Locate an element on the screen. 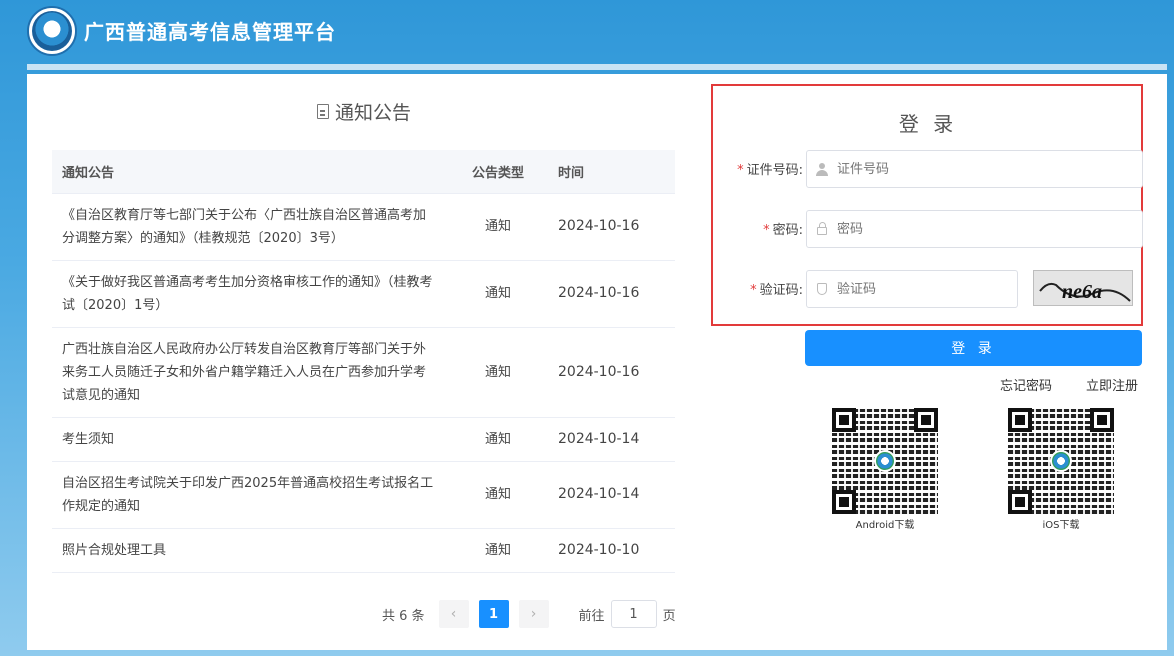 This screenshot has height=656, width=1174. password-row: * 密码: is located at coordinates (928, 229).